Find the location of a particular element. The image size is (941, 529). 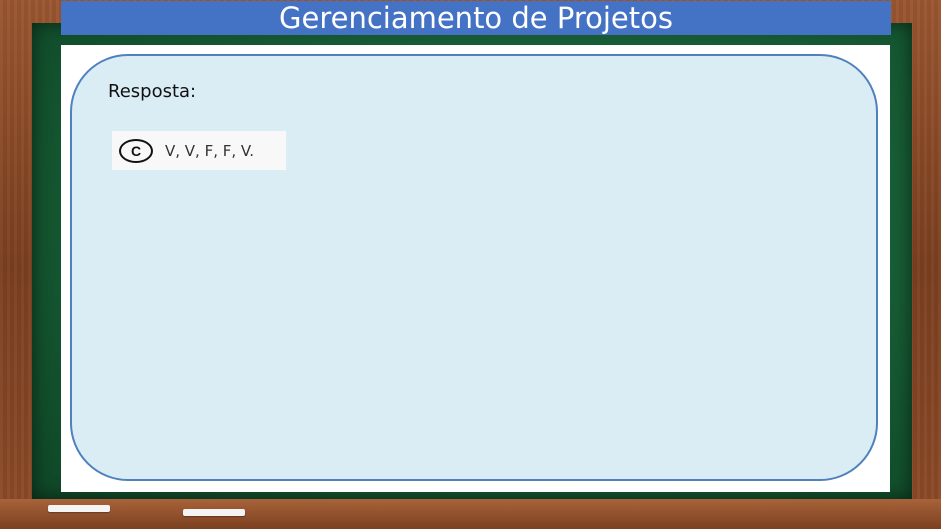

answer-label: Resposta: is located at coordinates (152, 91).